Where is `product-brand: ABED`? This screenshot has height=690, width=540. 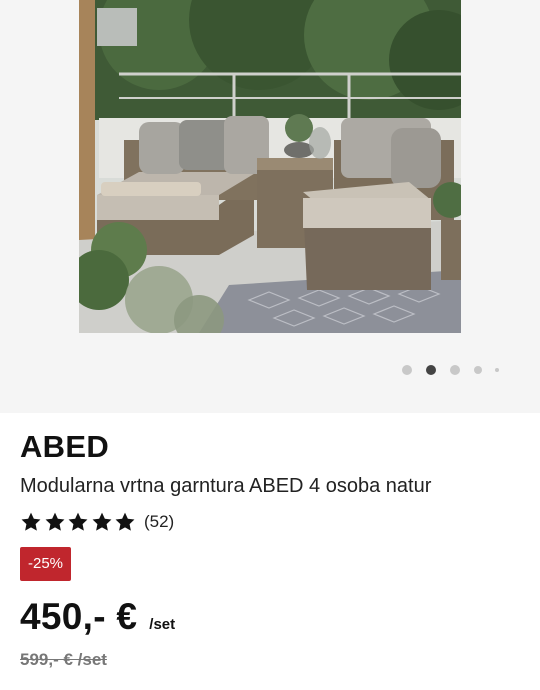 product-brand: ABED is located at coordinates (64, 447).